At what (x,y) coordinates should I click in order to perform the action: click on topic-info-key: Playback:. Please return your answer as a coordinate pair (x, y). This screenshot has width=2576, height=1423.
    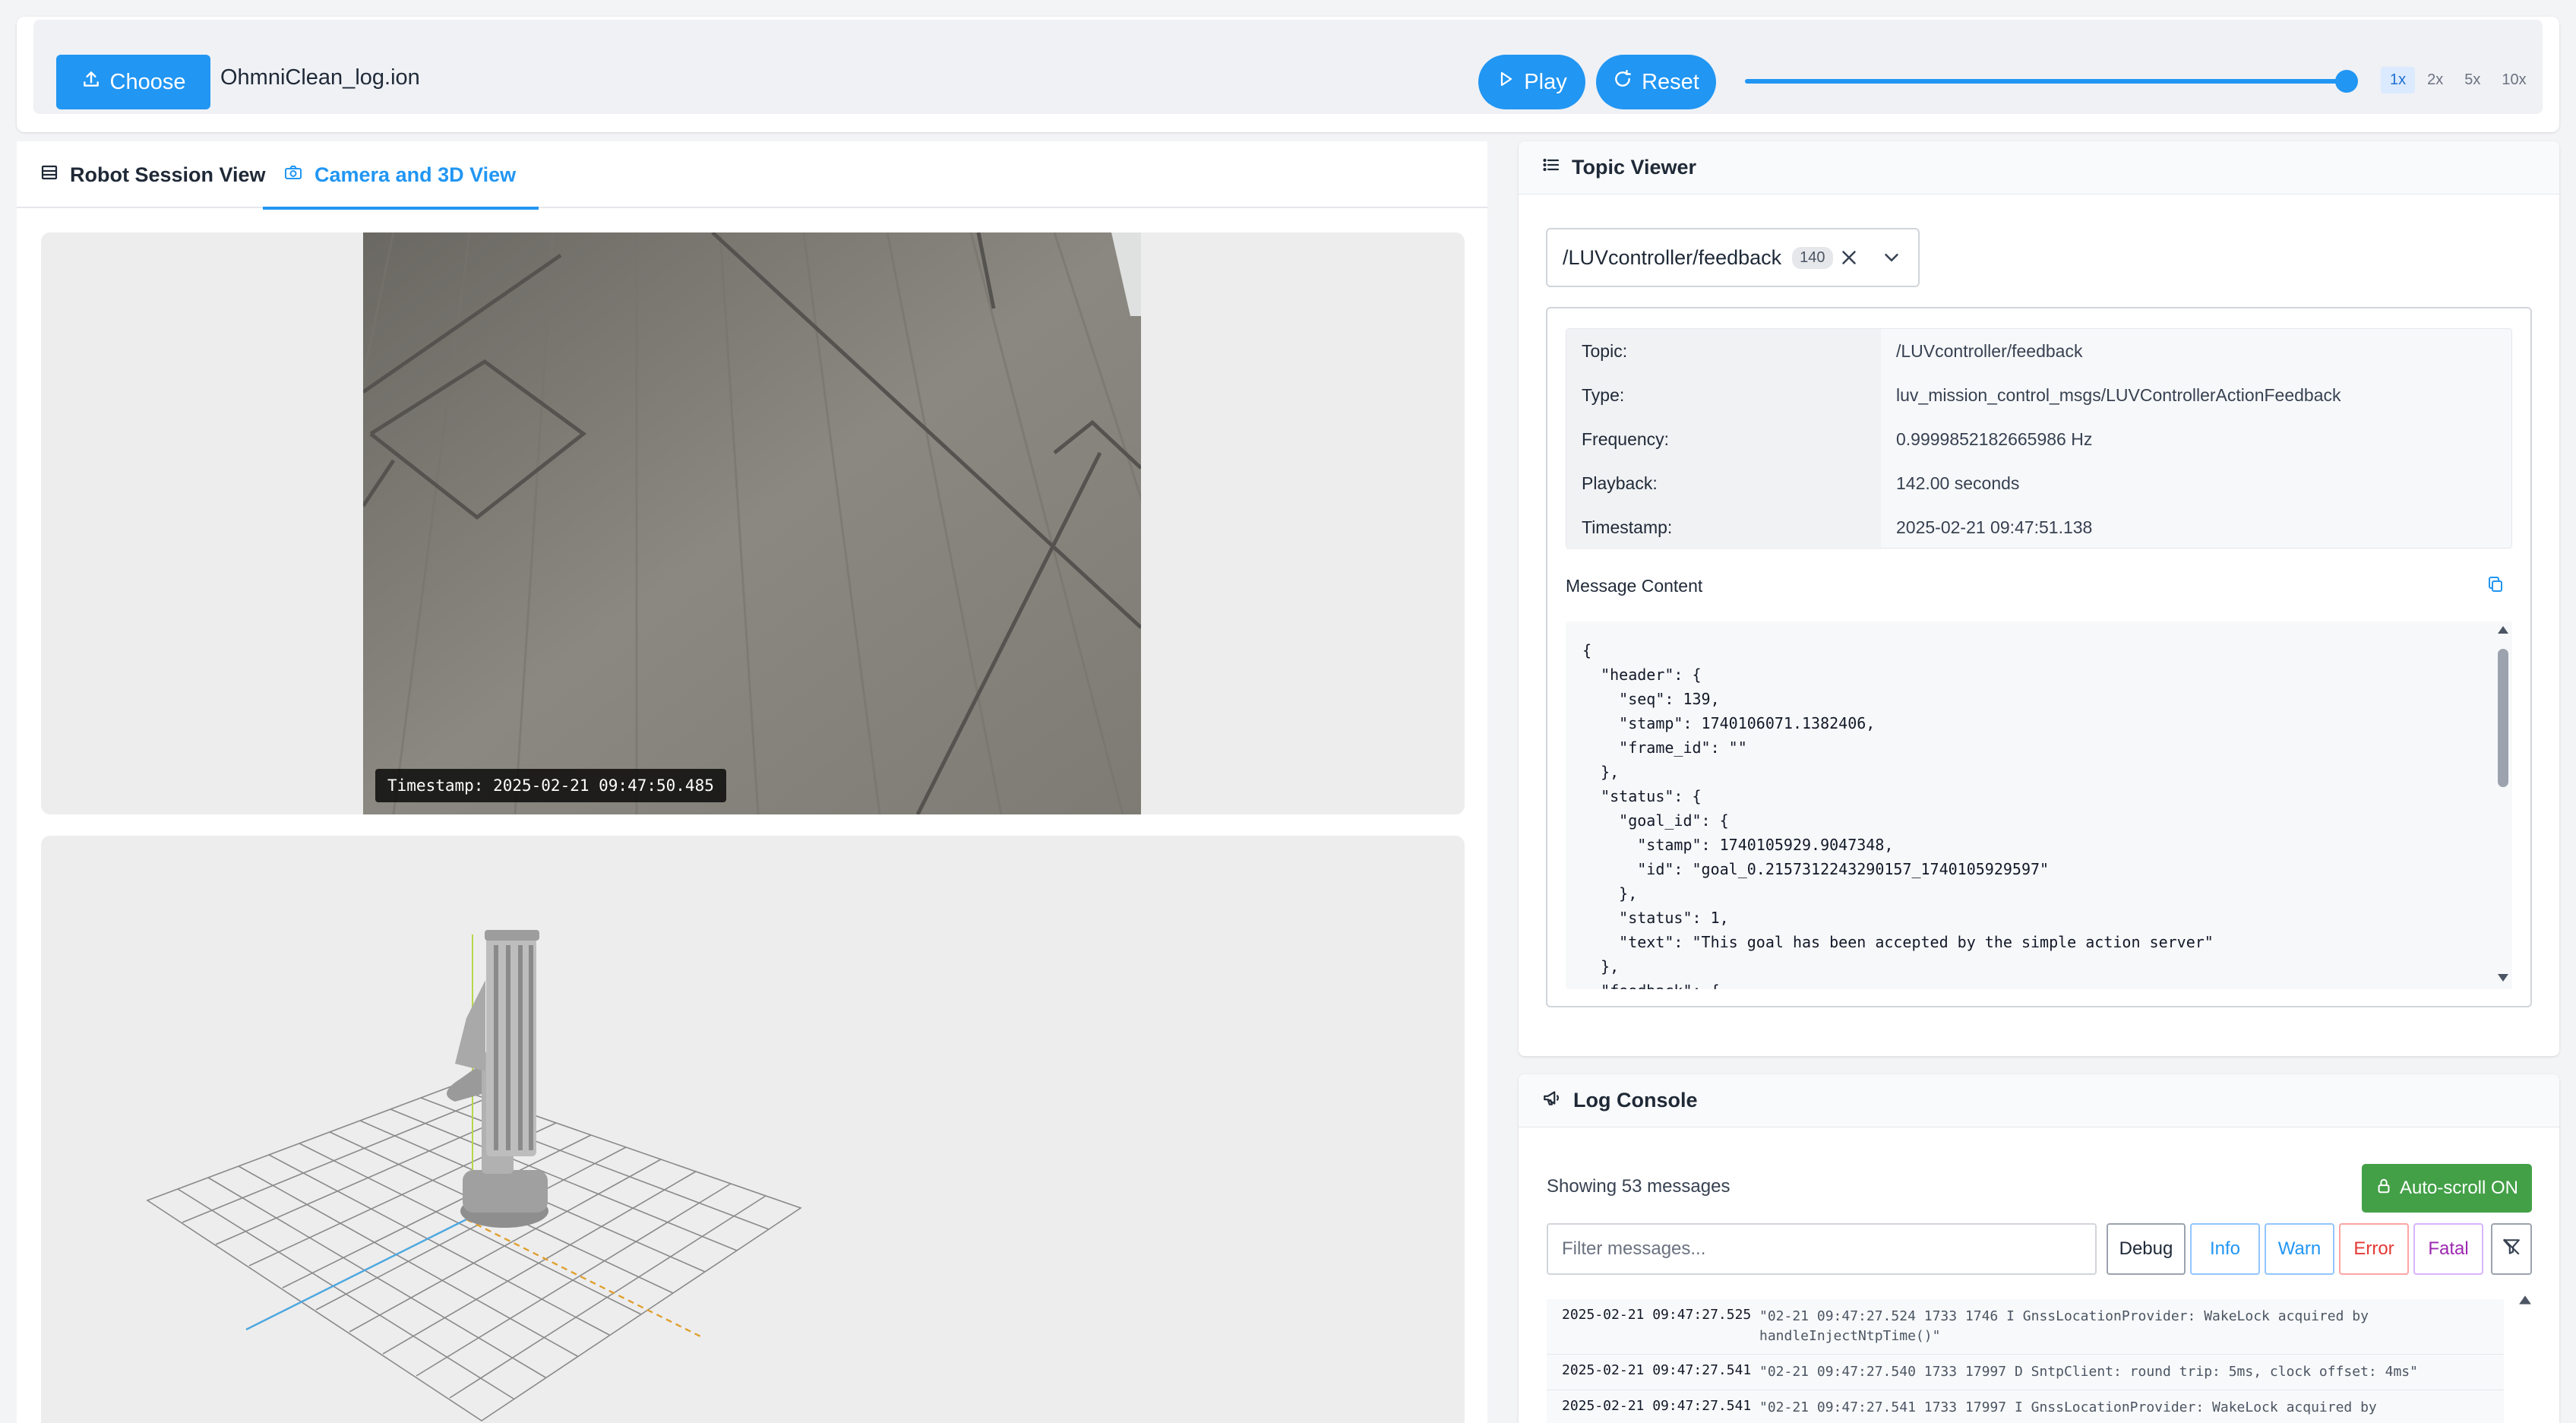
    Looking at the image, I should click on (1723, 483).